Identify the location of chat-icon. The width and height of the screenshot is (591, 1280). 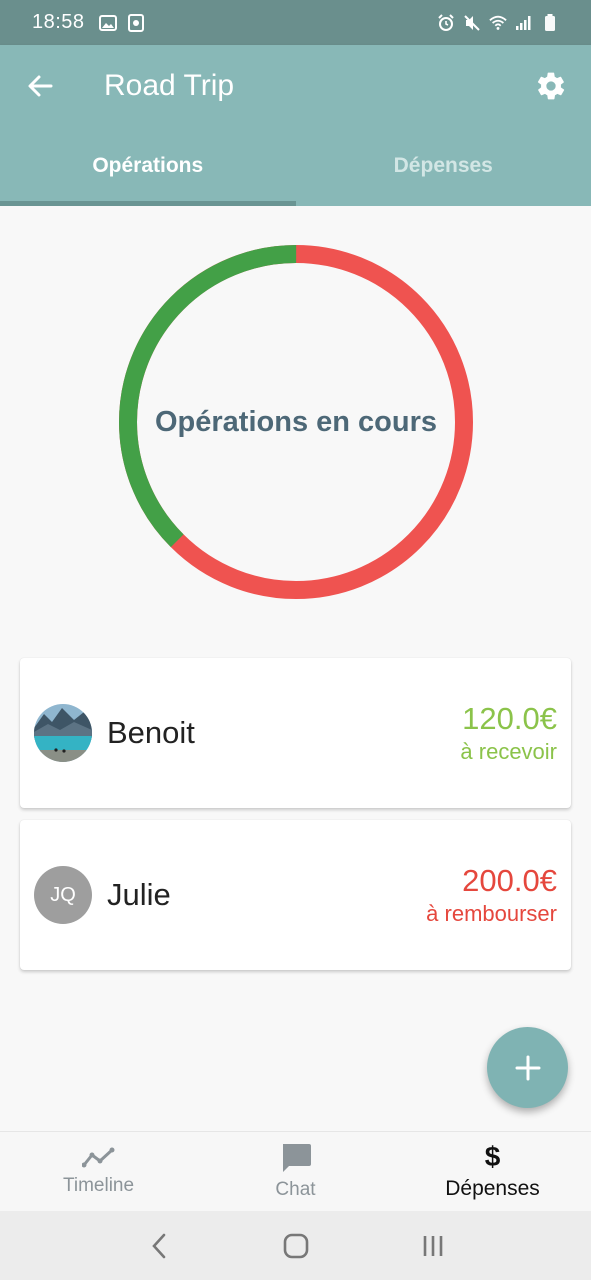
(296, 1157).